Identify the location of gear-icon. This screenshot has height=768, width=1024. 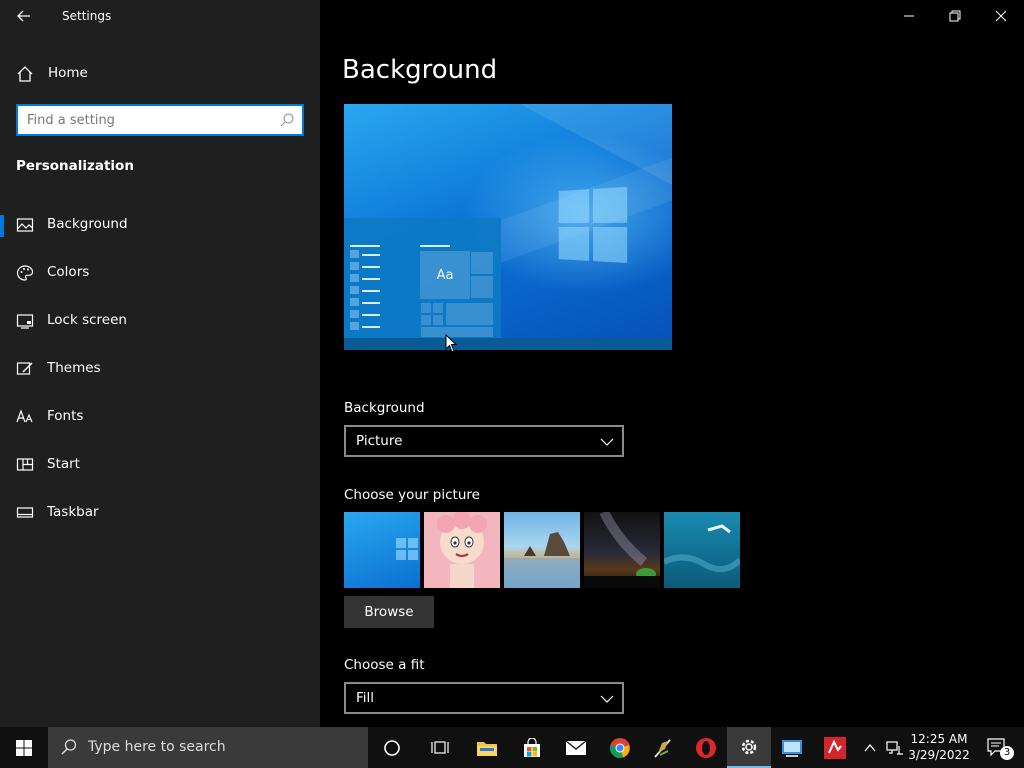
(749, 746).